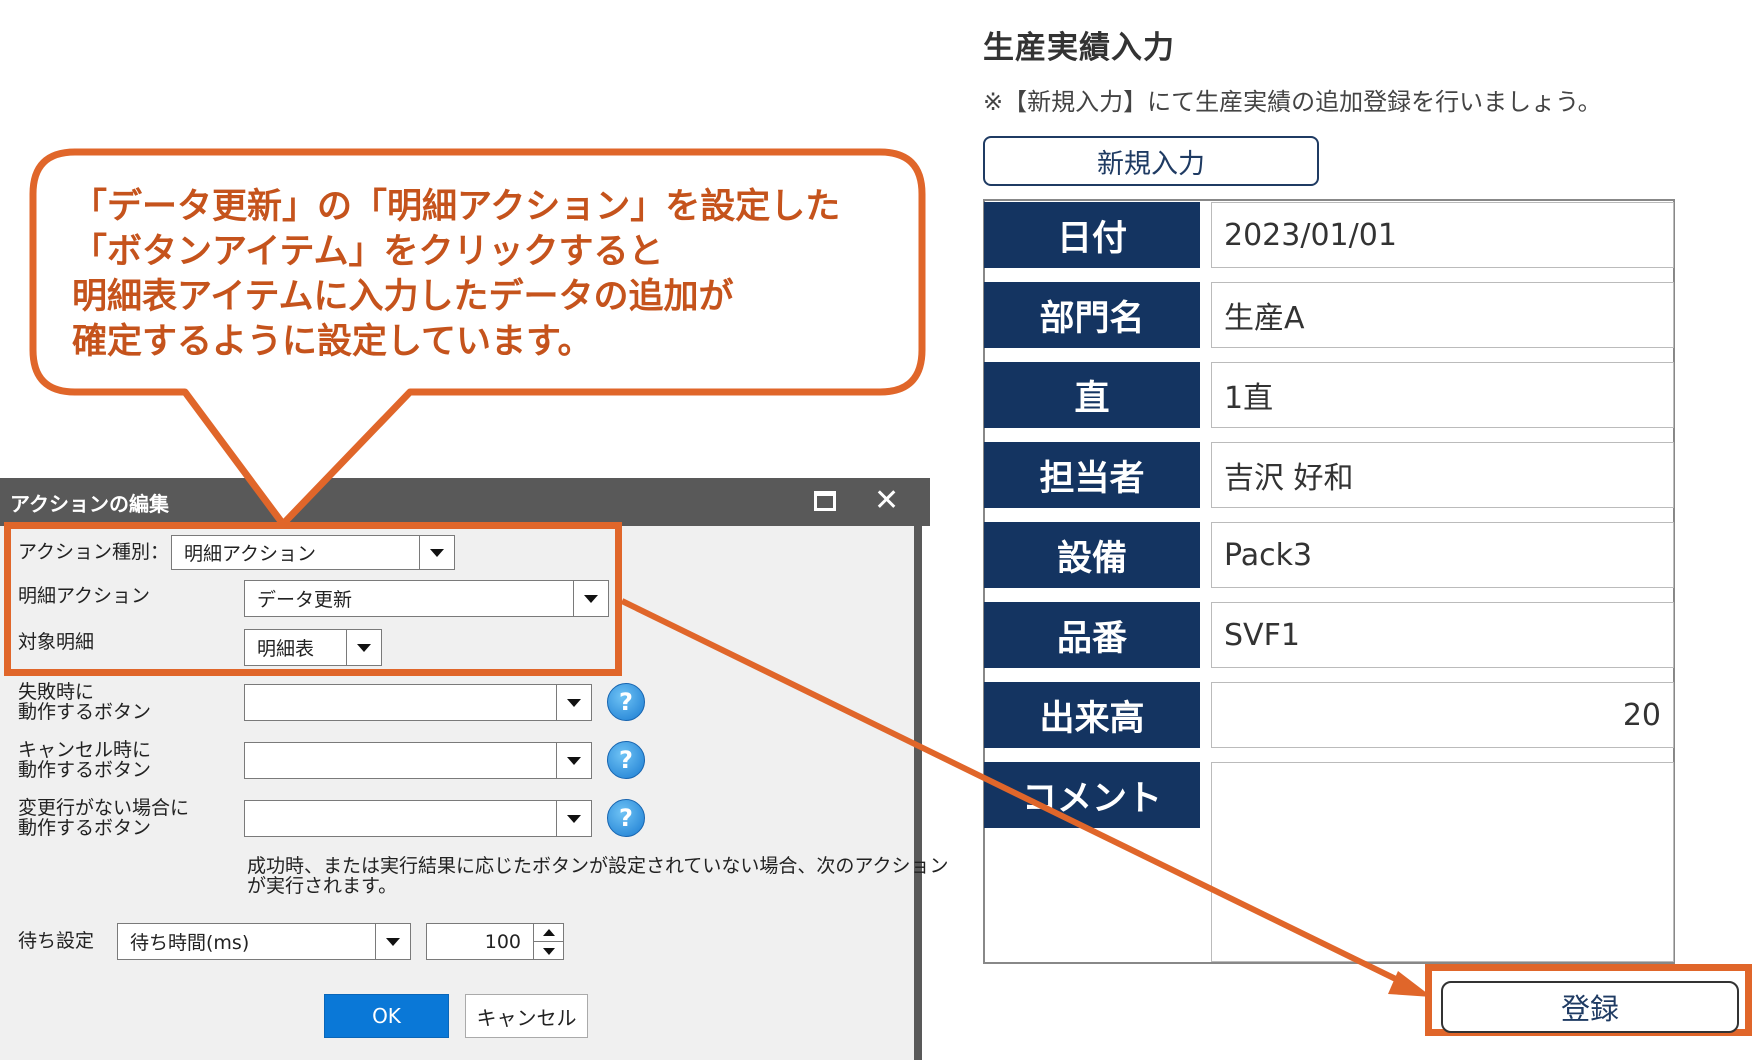 The image size is (1752, 1060). I want to click on callout-line-2: 「ボタンアイテム」をクリックすると, so click(368, 252).